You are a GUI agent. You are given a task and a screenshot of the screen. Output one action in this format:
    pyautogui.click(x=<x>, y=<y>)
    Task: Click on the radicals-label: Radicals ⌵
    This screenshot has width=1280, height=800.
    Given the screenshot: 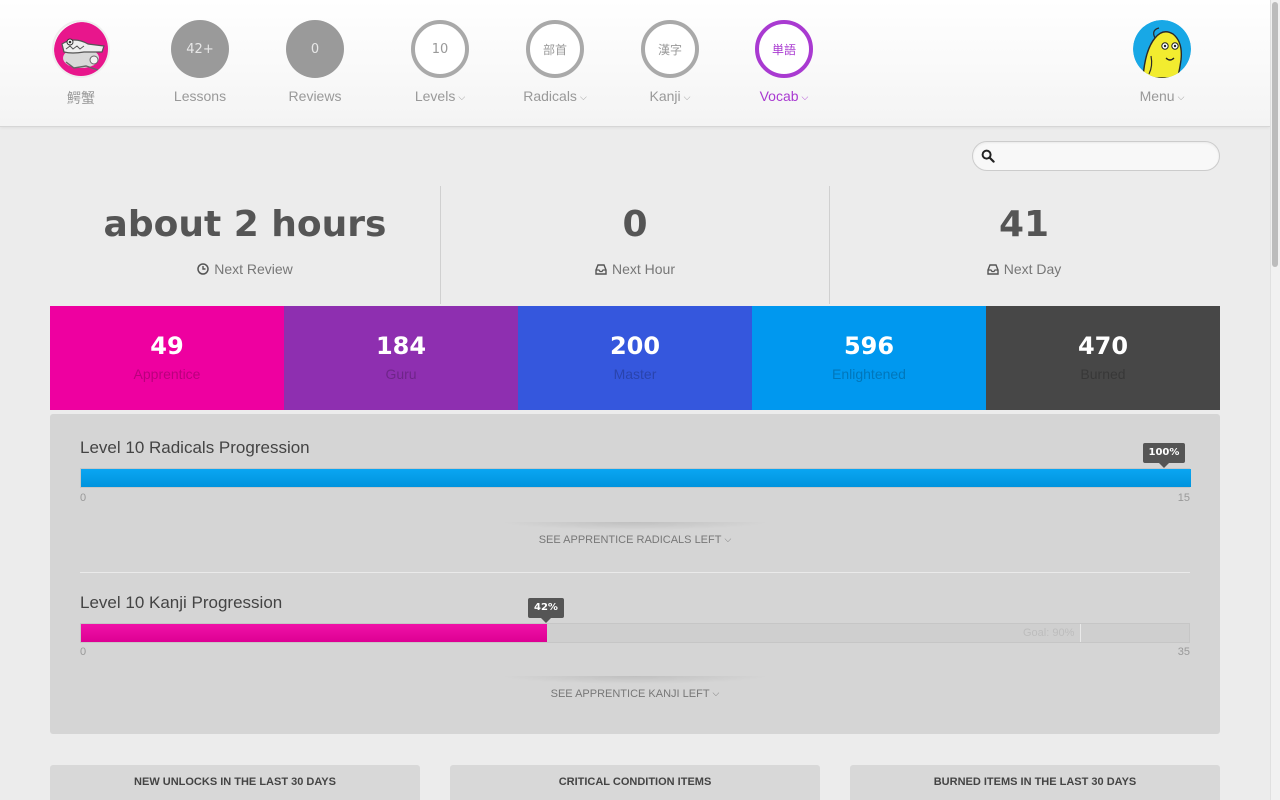 What is the action you would take?
    pyautogui.click(x=555, y=96)
    